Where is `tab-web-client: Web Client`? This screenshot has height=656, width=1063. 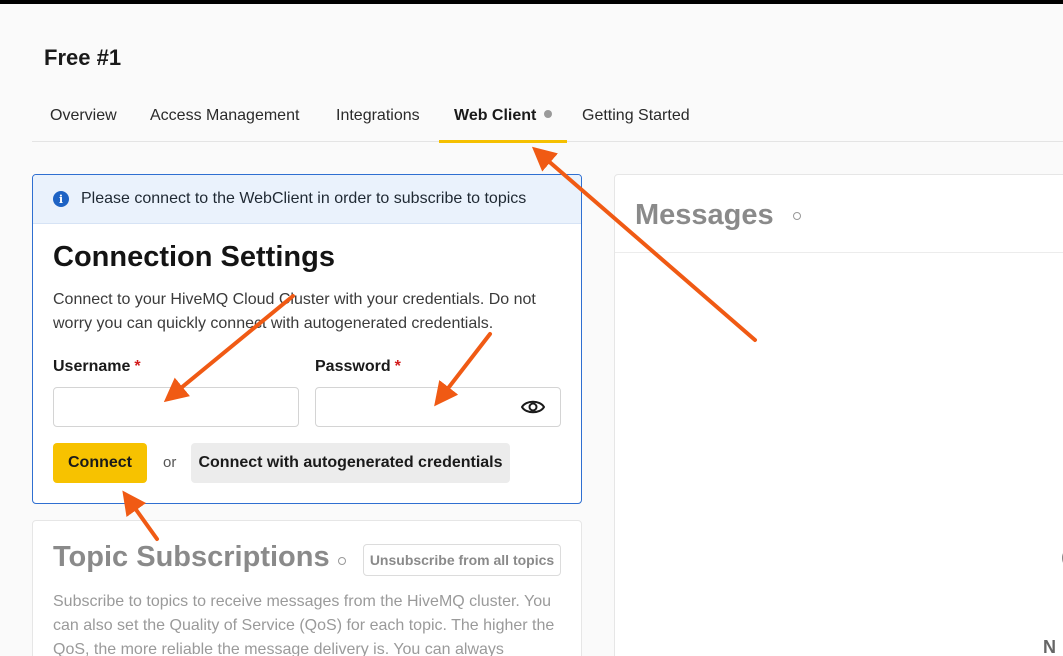 tab-web-client: Web Client is located at coordinates (503, 119).